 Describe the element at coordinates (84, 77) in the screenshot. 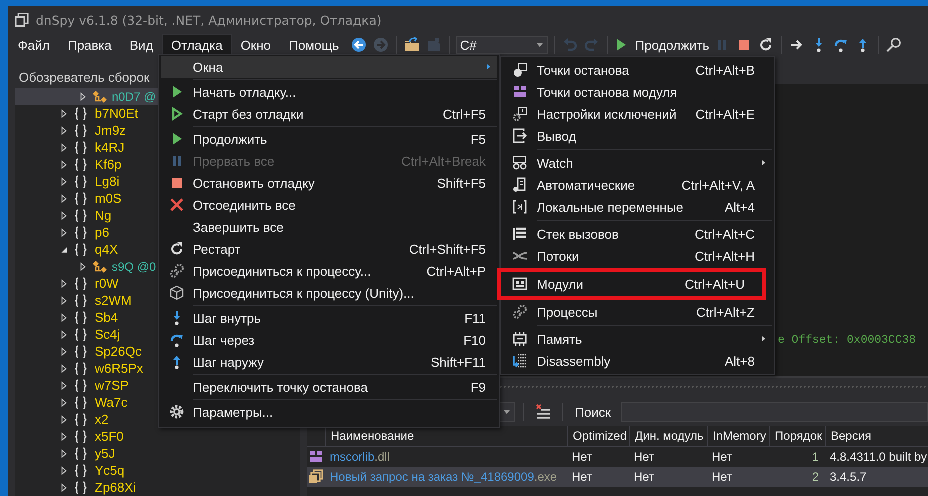

I see `panel-title: Обозреватель сборок` at that location.